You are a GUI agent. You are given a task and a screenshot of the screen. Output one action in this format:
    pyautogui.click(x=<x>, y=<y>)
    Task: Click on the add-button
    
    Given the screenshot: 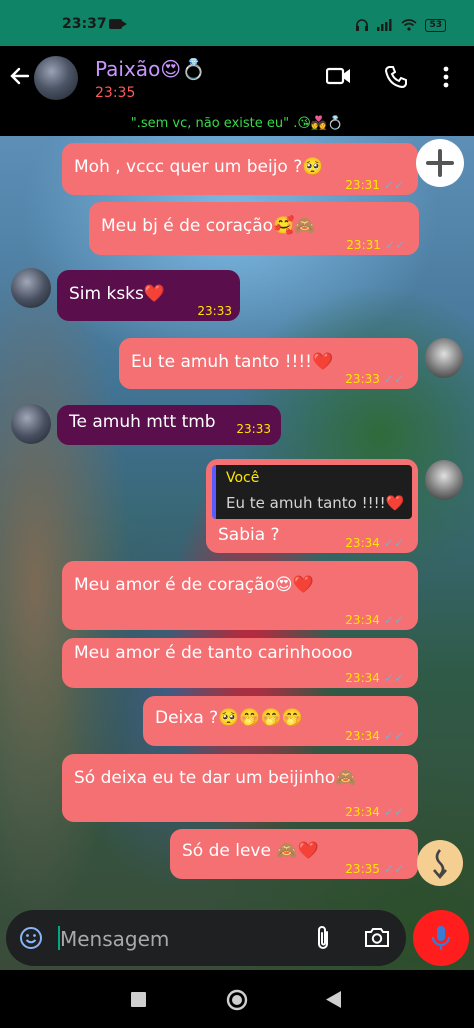 What is the action you would take?
    pyautogui.click(x=440, y=163)
    